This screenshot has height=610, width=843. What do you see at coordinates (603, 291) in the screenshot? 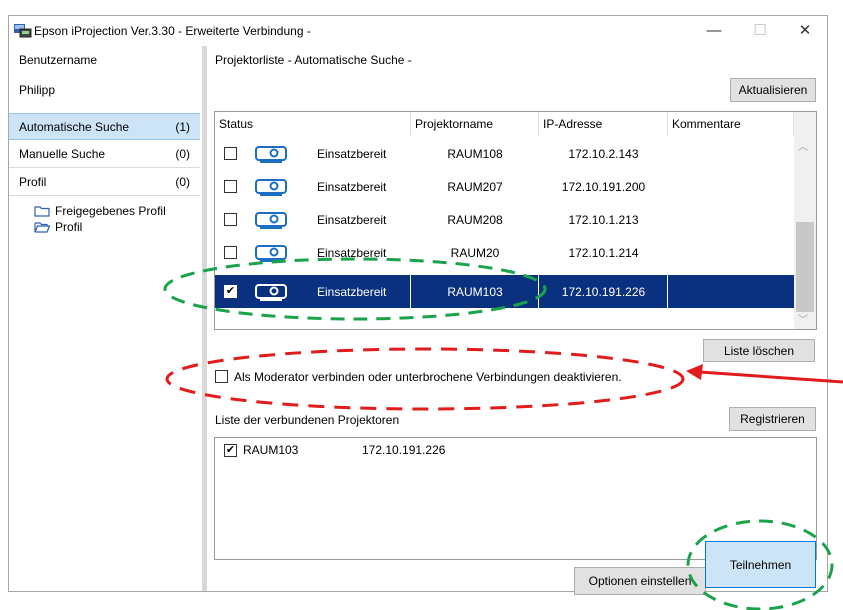
I see `row-ip-address: 172.10.191.226` at bounding box center [603, 291].